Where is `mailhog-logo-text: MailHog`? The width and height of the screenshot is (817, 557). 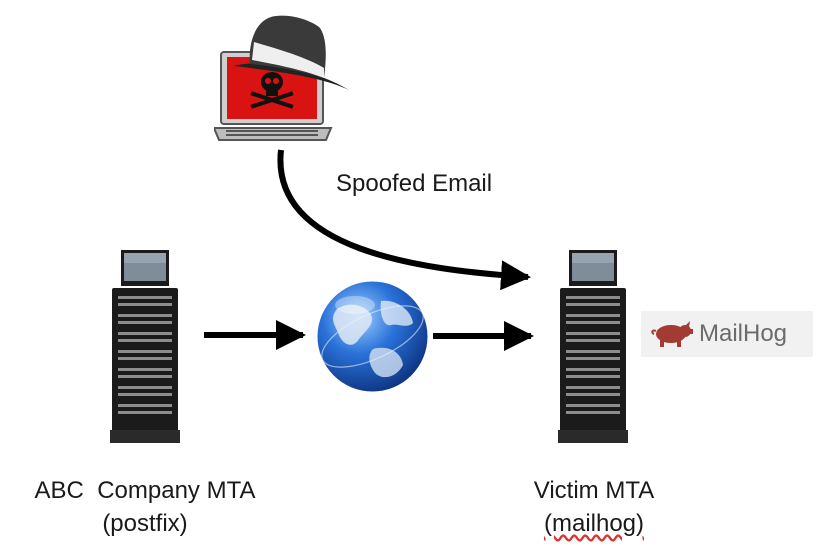 mailhog-logo-text: MailHog is located at coordinates (743, 333).